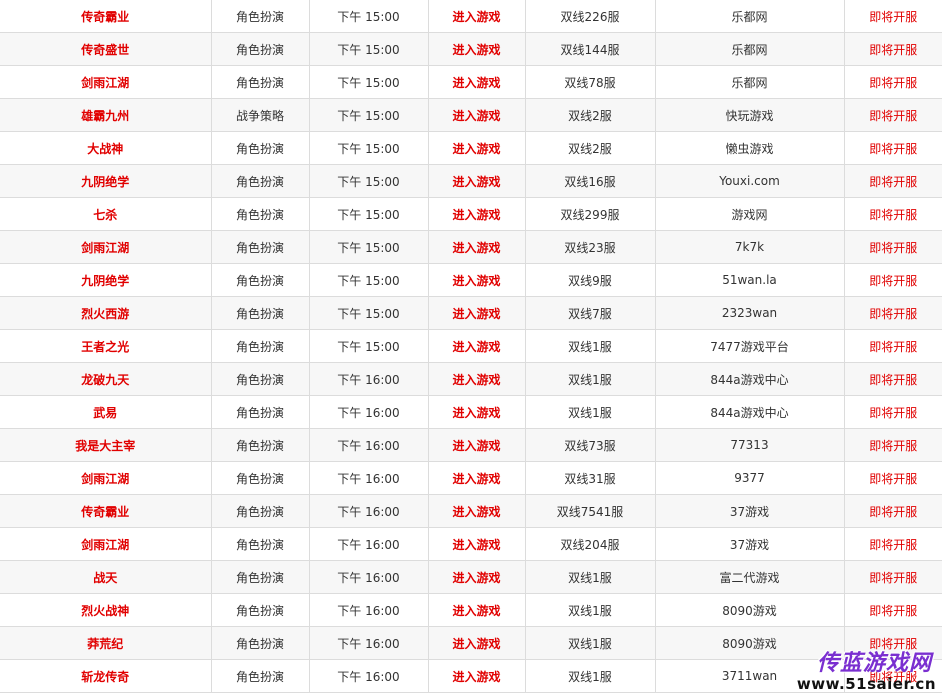 The height and width of the screenshot is (695, 942). Describe the element at coordinates (106, 577) in the screenshot. I see `game-name: 战天` at that location.